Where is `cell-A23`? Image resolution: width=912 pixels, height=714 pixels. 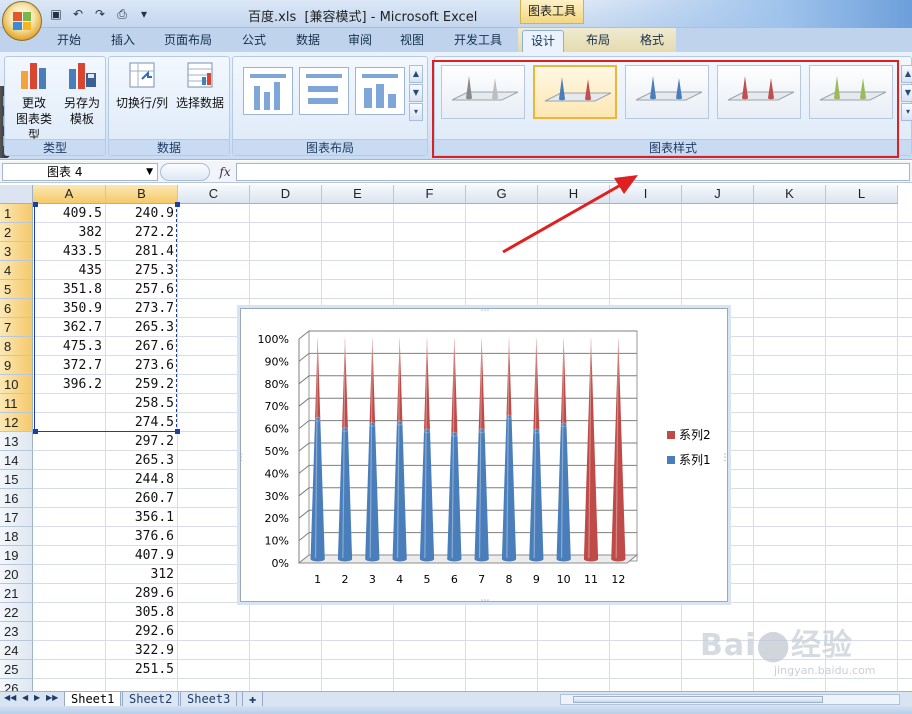 cell-A23 is located at coordinates (69, 631).